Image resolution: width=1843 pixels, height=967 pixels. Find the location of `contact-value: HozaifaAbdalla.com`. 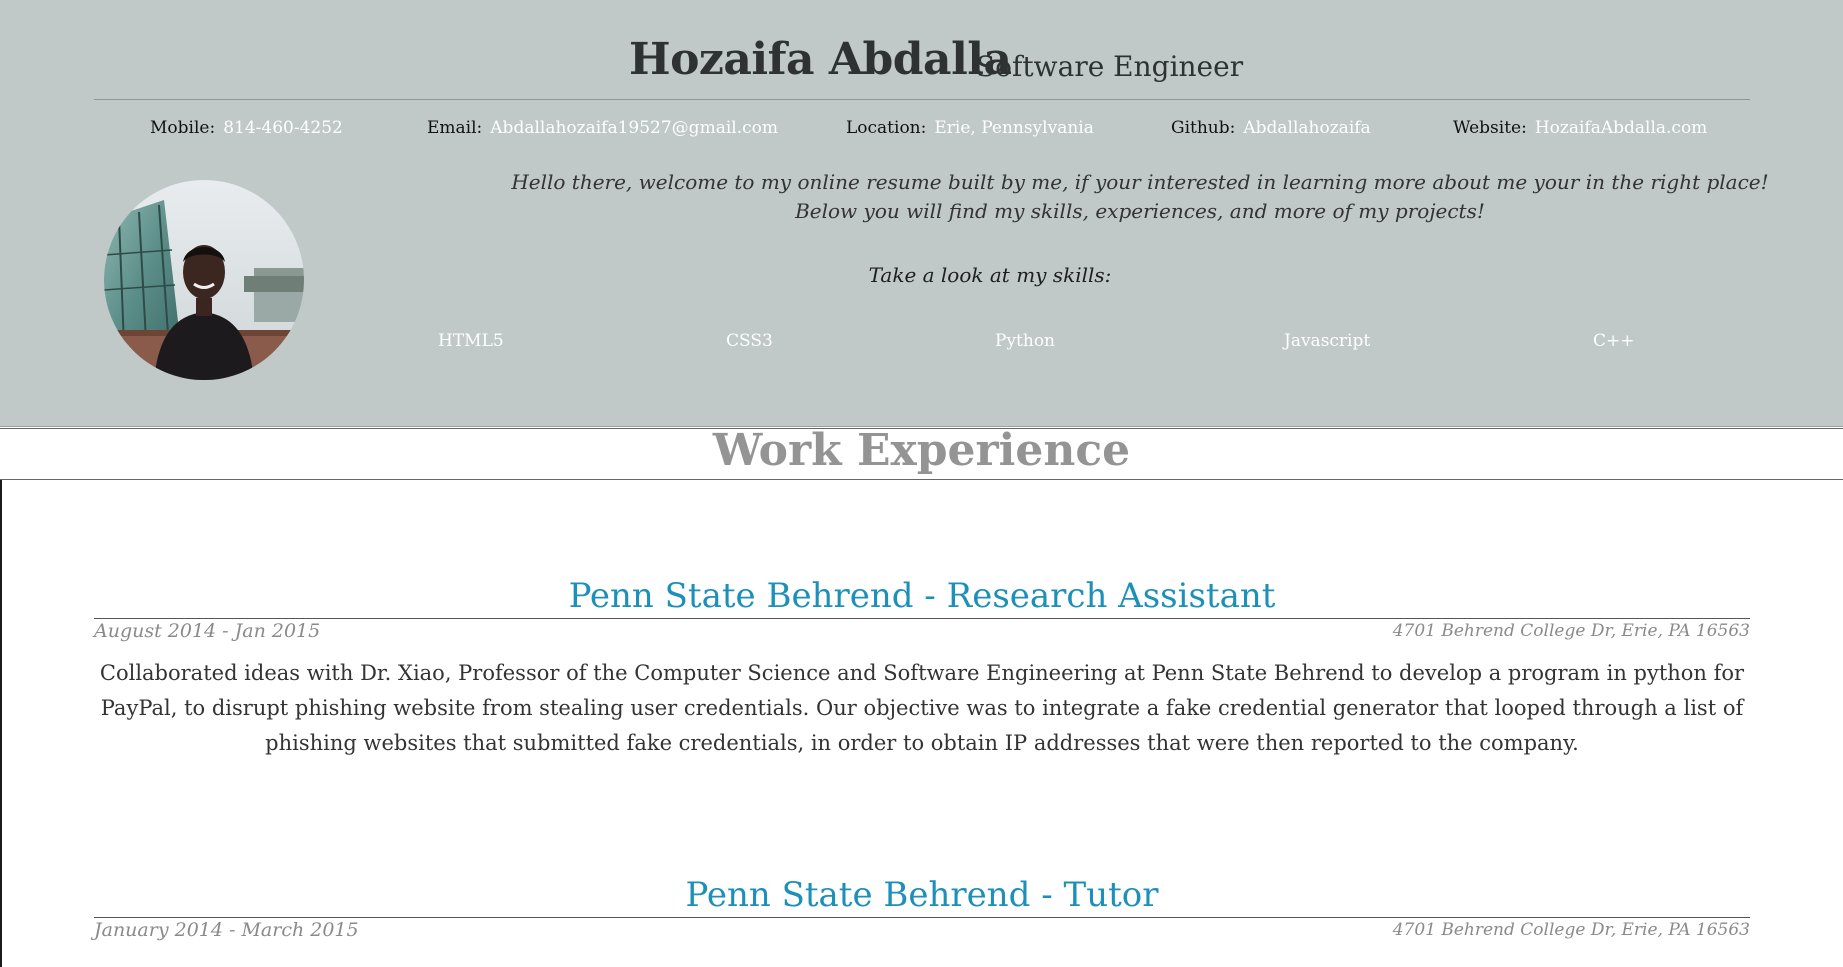

contact-value: HozaifaAbdalla.com is located at coordinates (1621, 128).